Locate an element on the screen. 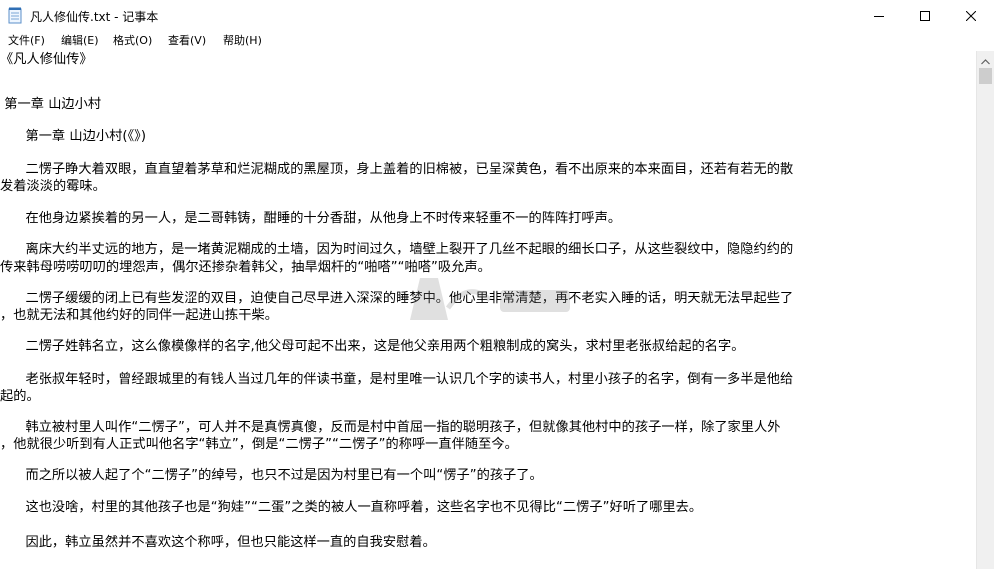  maximize-button is located at coordinates (925, 15).